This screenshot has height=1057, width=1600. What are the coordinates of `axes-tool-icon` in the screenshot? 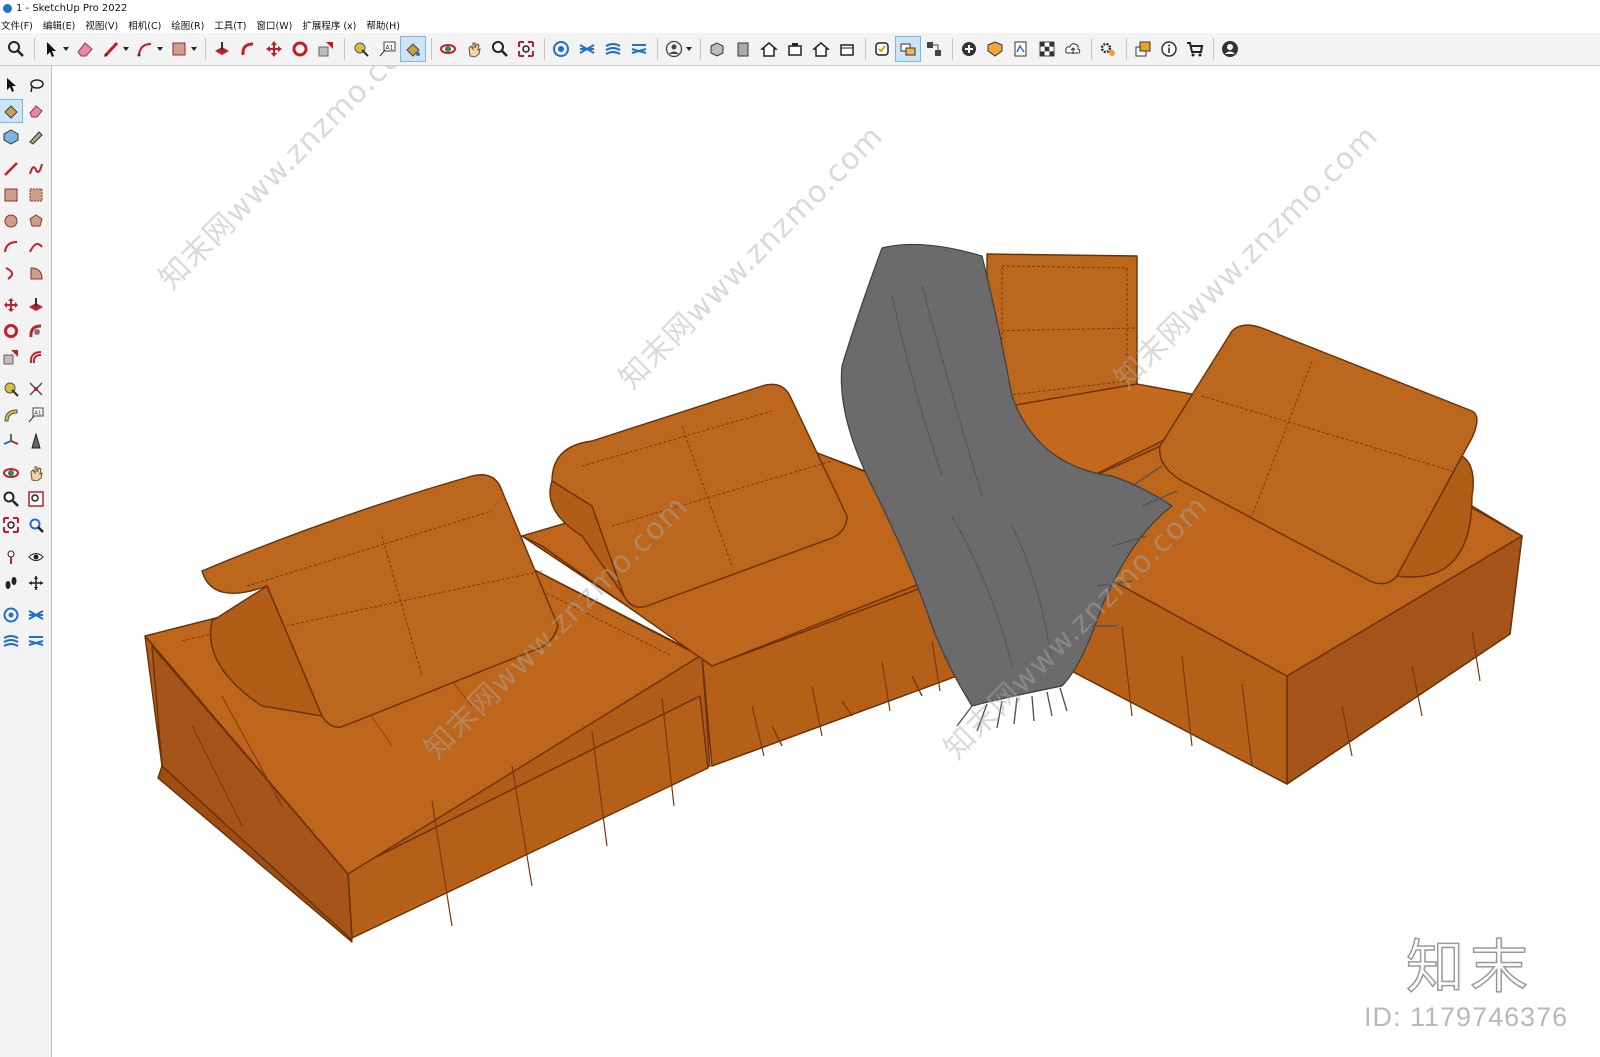 It's located at (11, 441).